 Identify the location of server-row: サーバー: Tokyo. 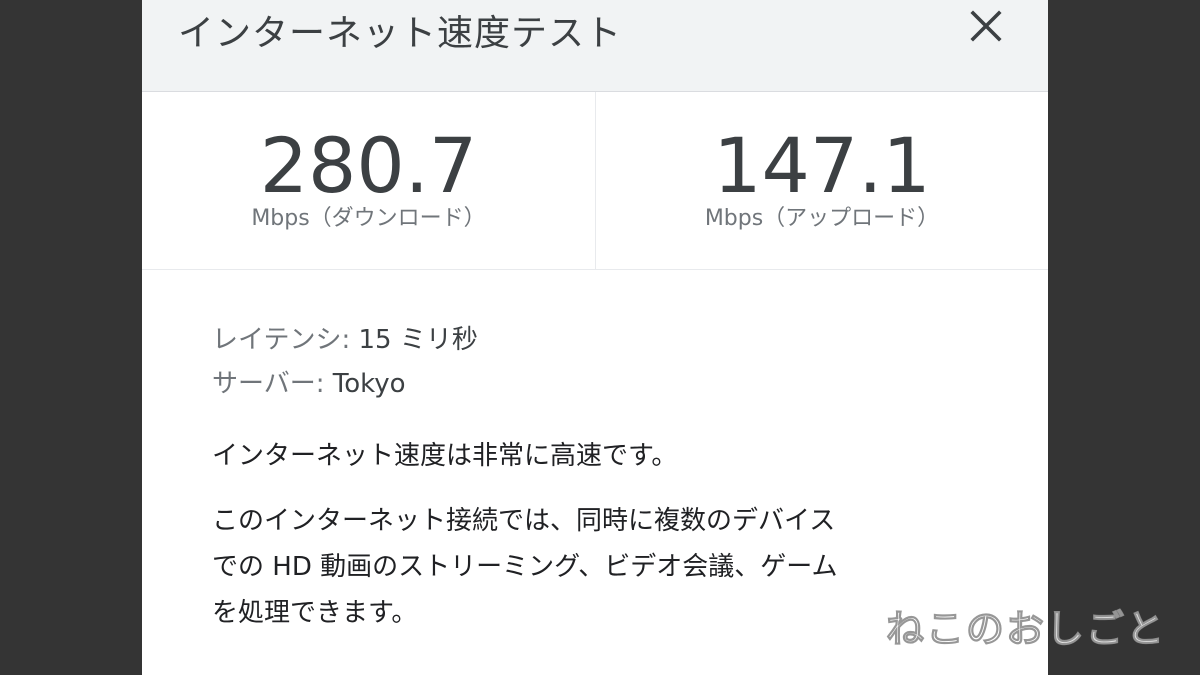
(612, 384).